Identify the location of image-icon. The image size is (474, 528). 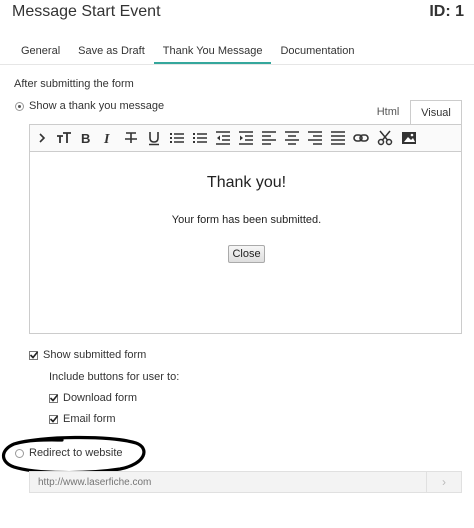
(409, 138).